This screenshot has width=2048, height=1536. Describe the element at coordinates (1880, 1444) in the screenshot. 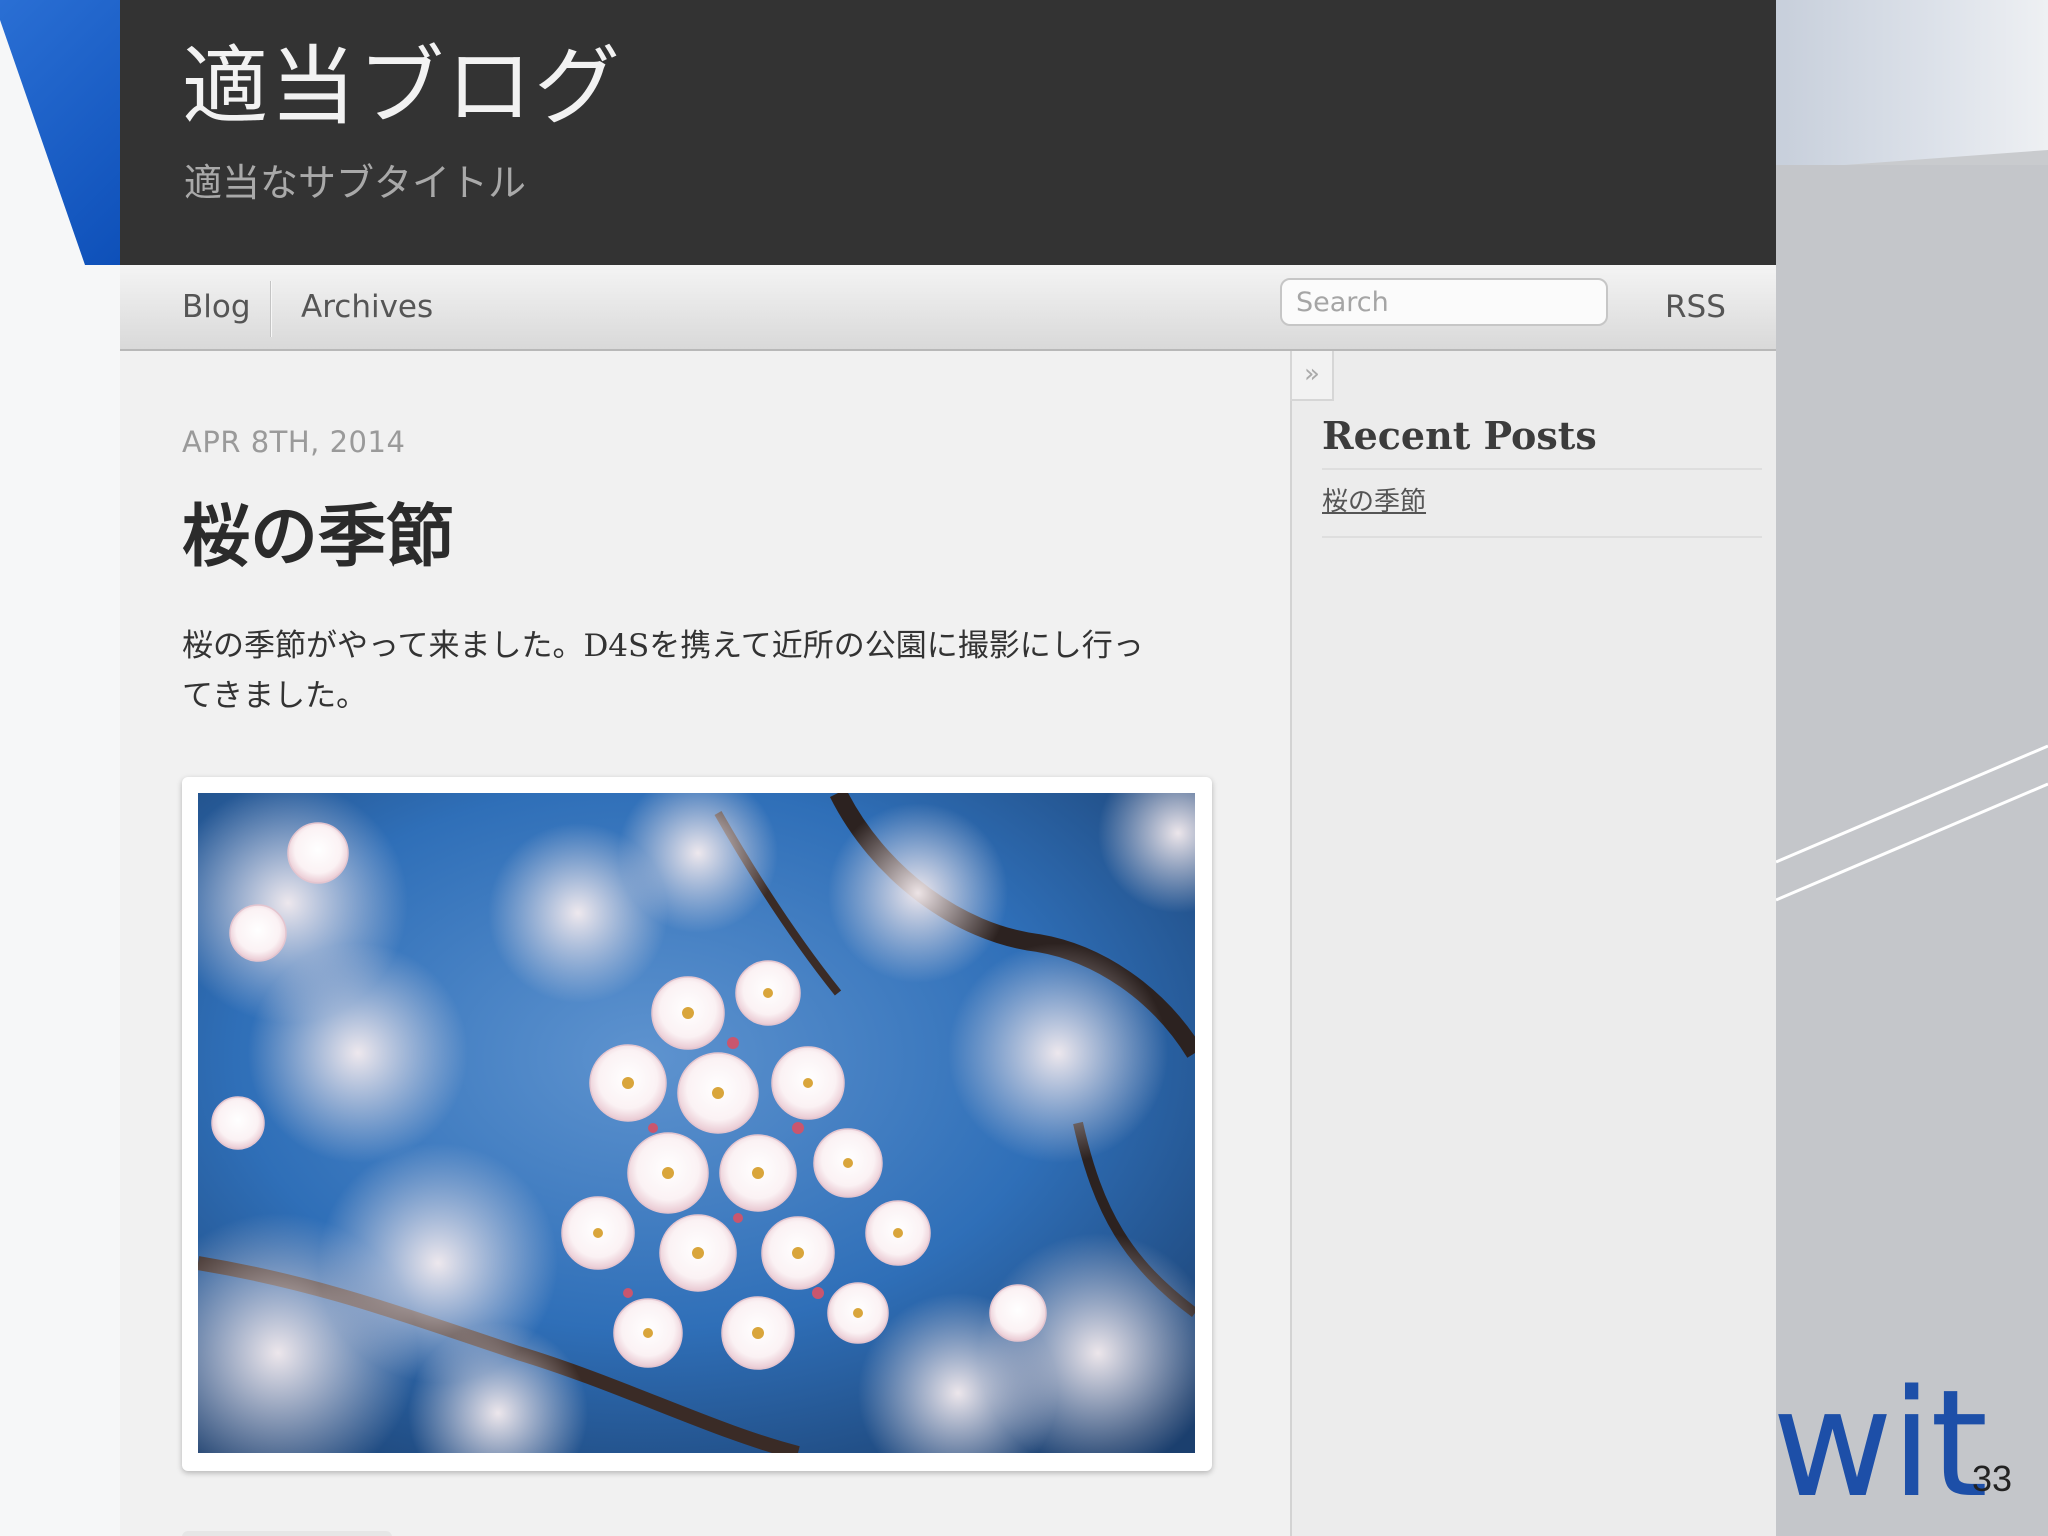

I see `brand-logo-text: wit` at that location.